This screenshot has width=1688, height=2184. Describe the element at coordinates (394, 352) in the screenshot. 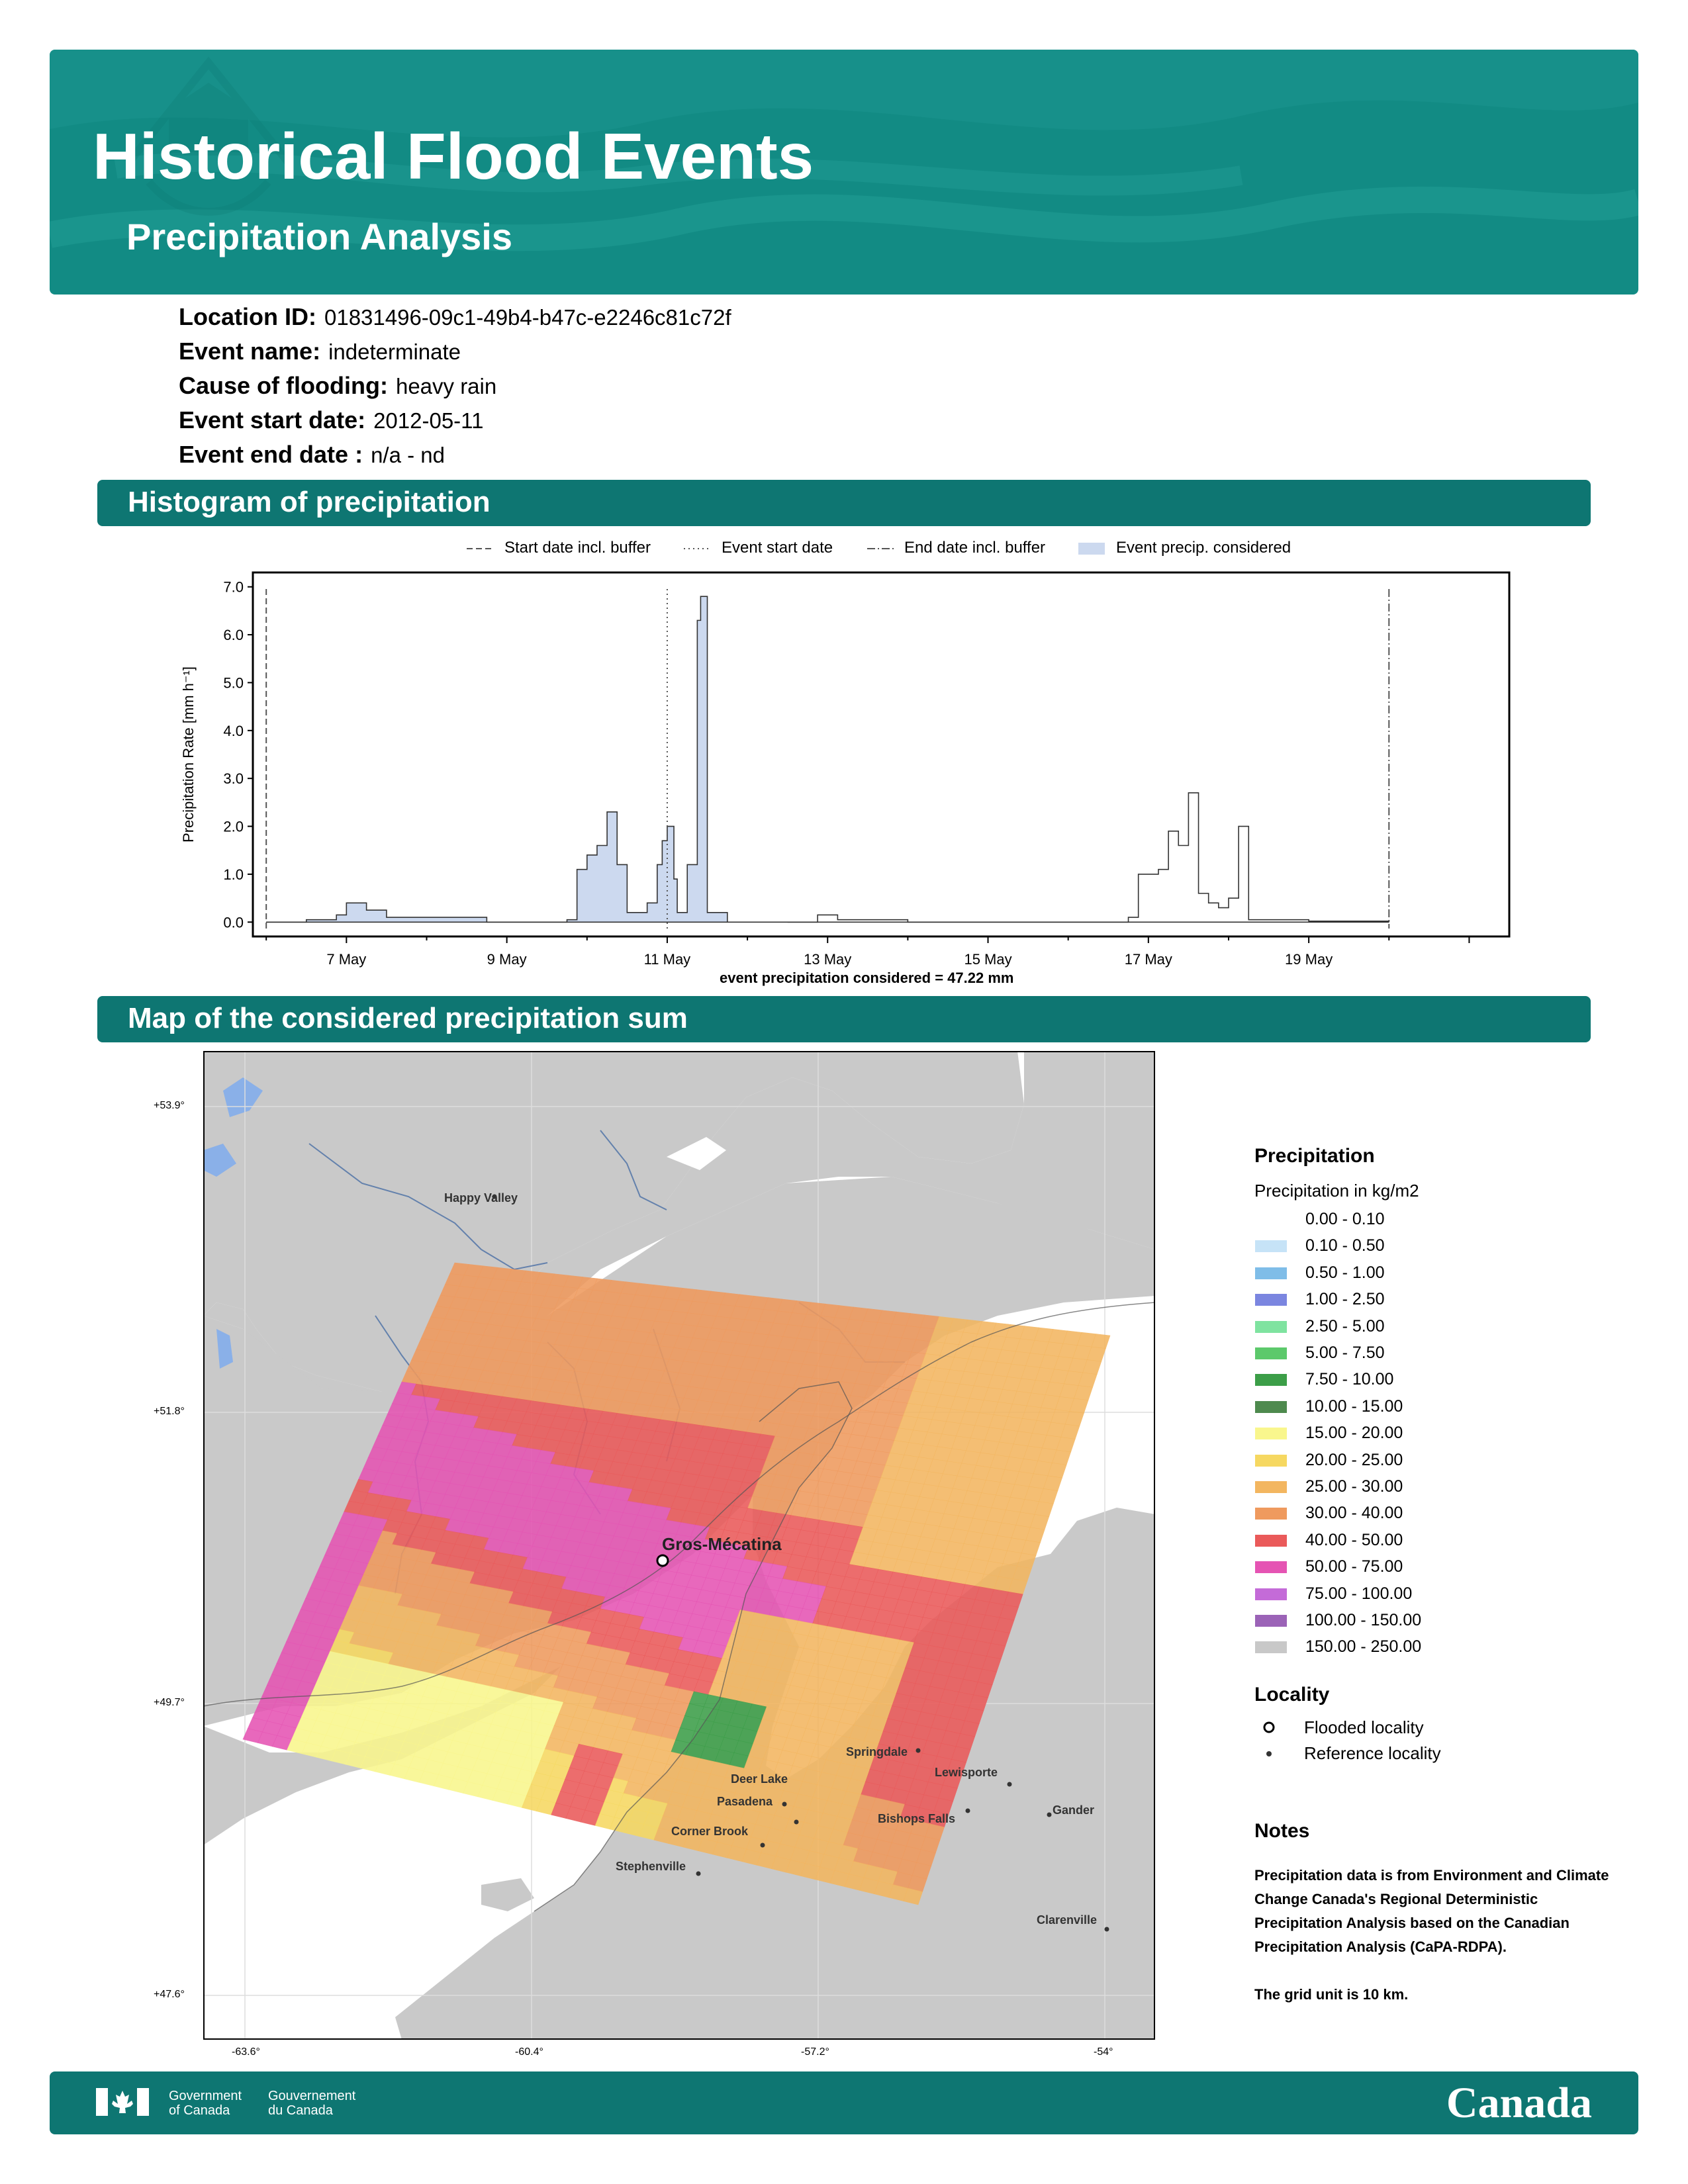

I see `info-value: indeterminate` at that location.